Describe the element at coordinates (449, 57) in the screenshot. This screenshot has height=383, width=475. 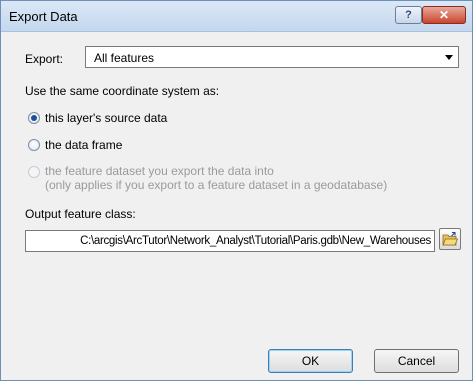
I see `chevron-down-icon` at that location.